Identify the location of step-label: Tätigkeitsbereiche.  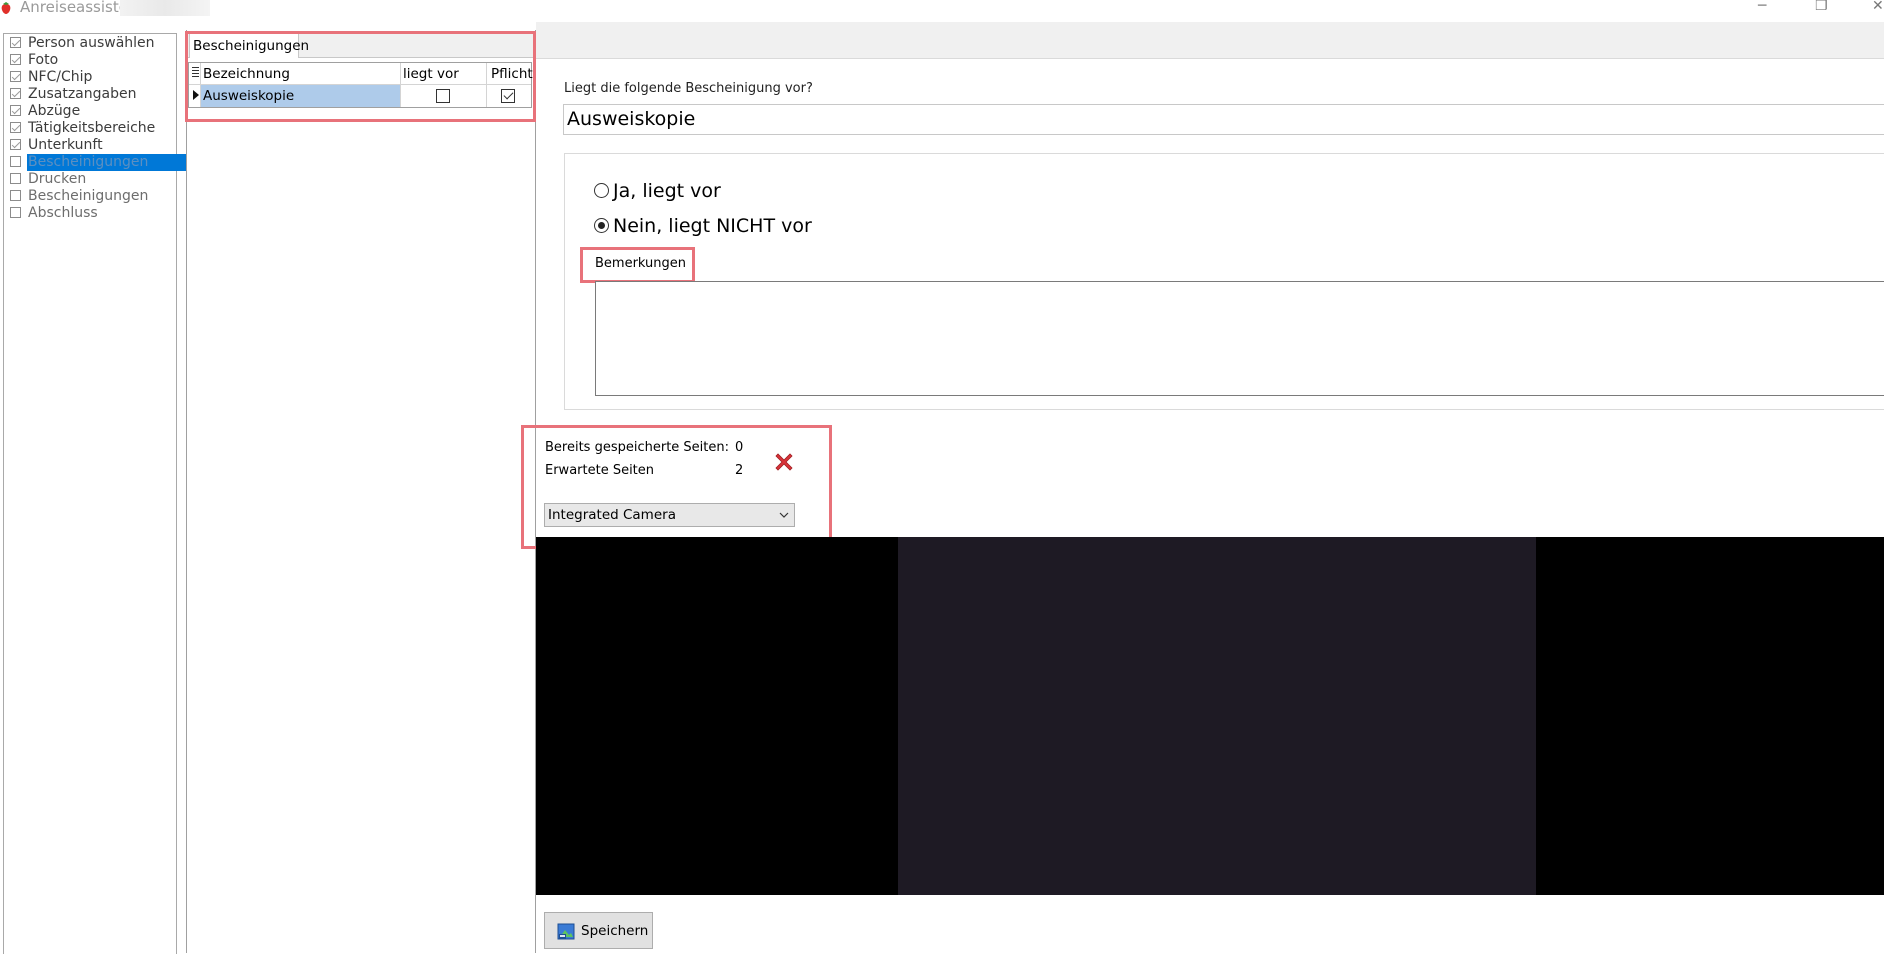
(92, 128).